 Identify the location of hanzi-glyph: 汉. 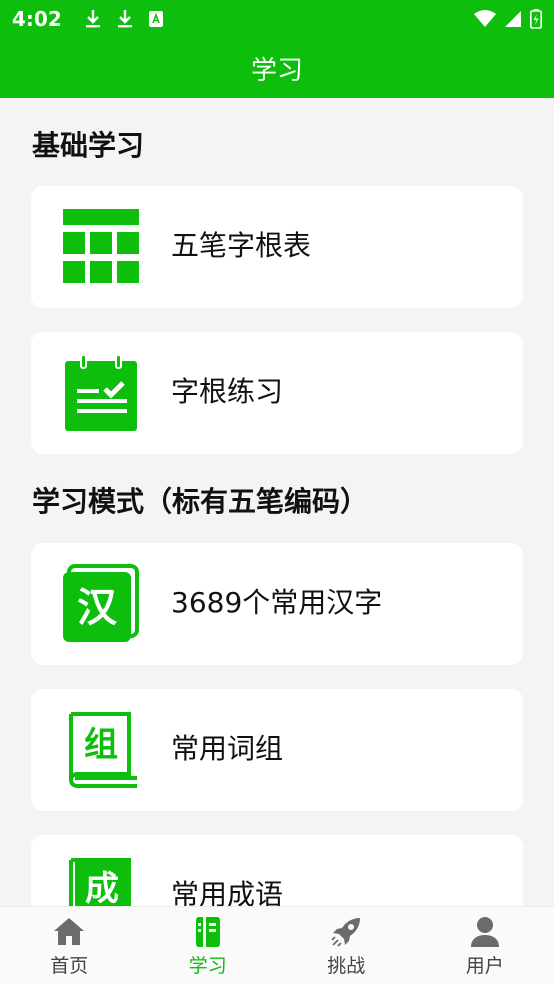
(97, 608).